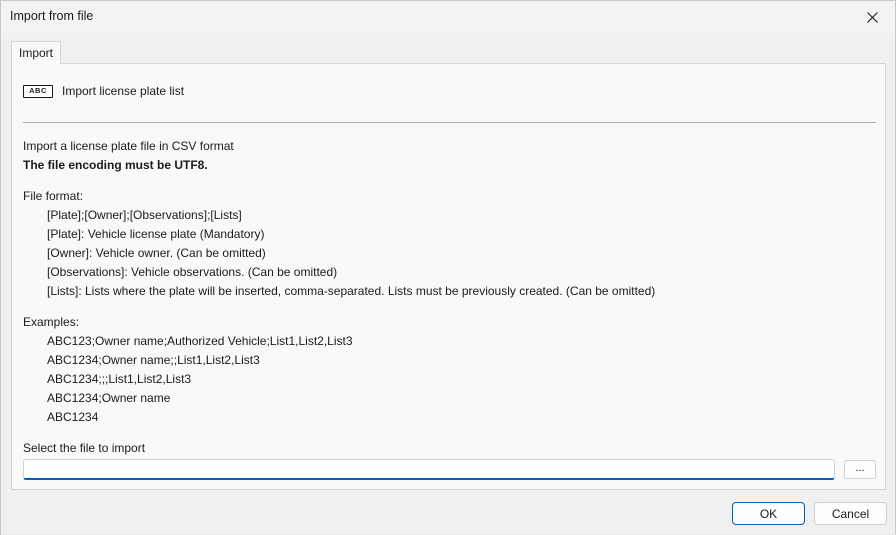 Image resolution: width=896 pixels, height=535 pixels. What do you see at coordinates (119, 379) in the screenshot?
I see `example-line: ABC1234;;;List1,List2,List3` at bounding box center [119, 379].